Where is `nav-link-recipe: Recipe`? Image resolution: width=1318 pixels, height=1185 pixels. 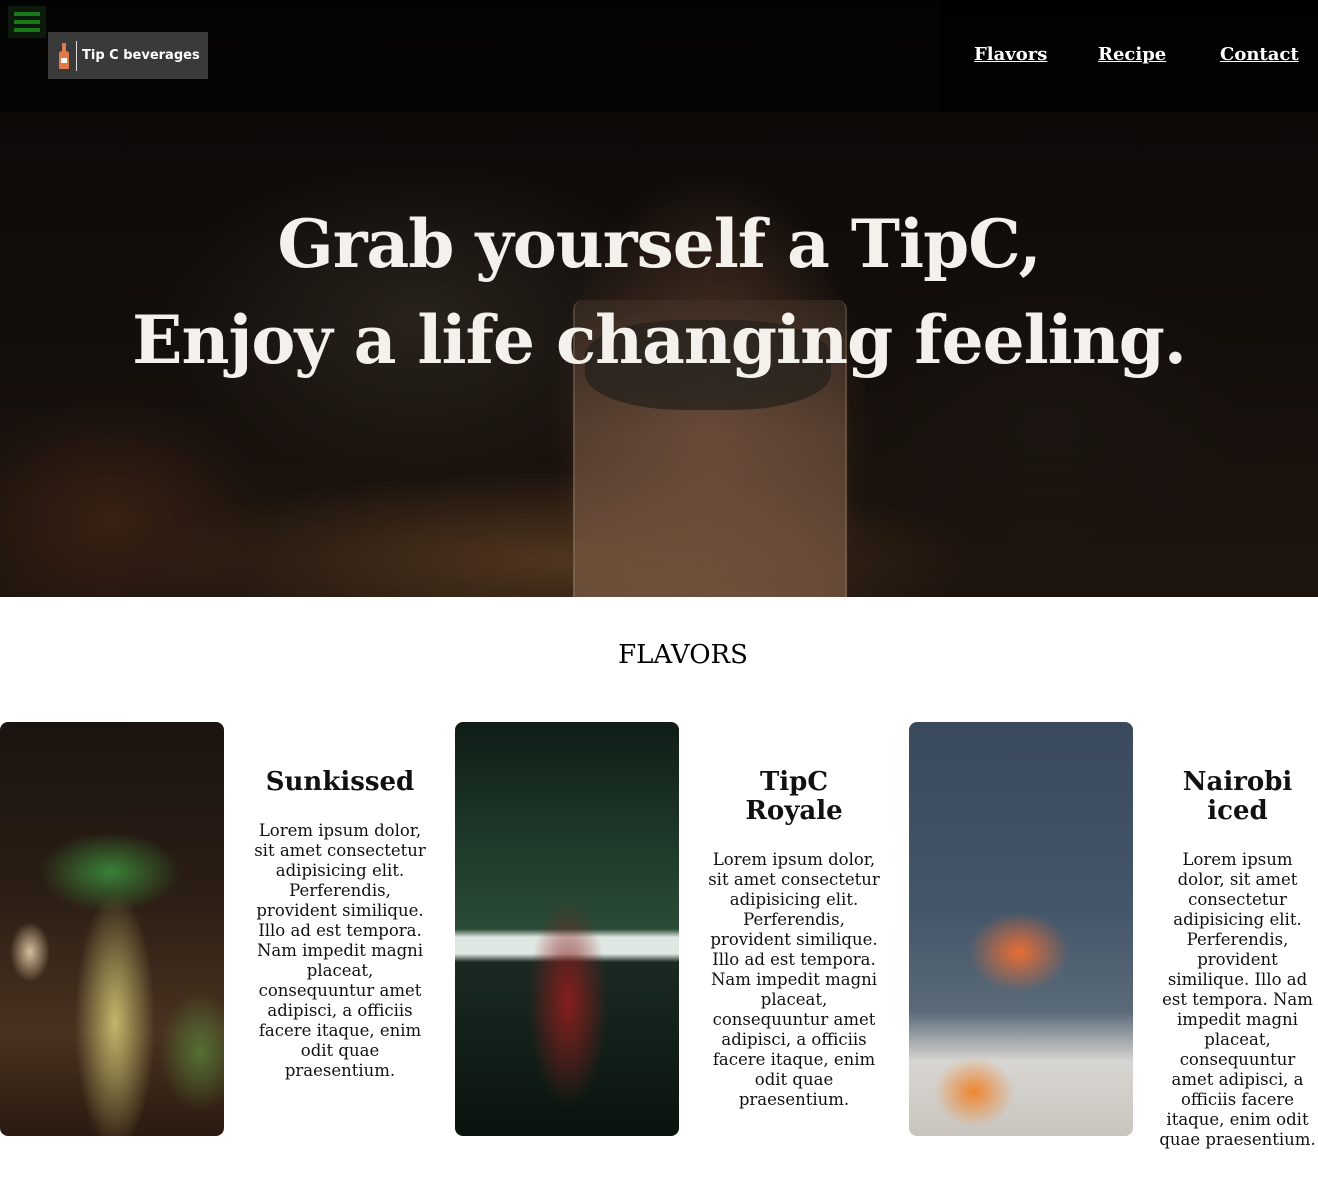
nav-link-recipe: Recipe is located at coordinates (1132, 54).